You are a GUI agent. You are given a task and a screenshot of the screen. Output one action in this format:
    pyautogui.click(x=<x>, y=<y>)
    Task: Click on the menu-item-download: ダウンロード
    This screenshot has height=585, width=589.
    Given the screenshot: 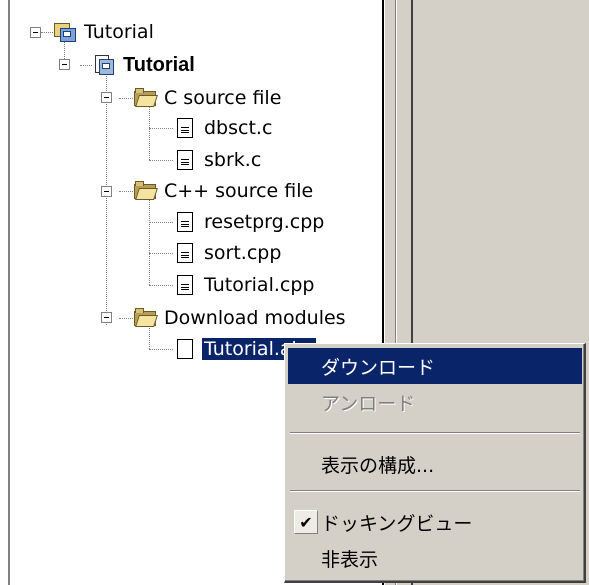 What is the action you would take?
    pyautogui.click(x=435, y=366)
    